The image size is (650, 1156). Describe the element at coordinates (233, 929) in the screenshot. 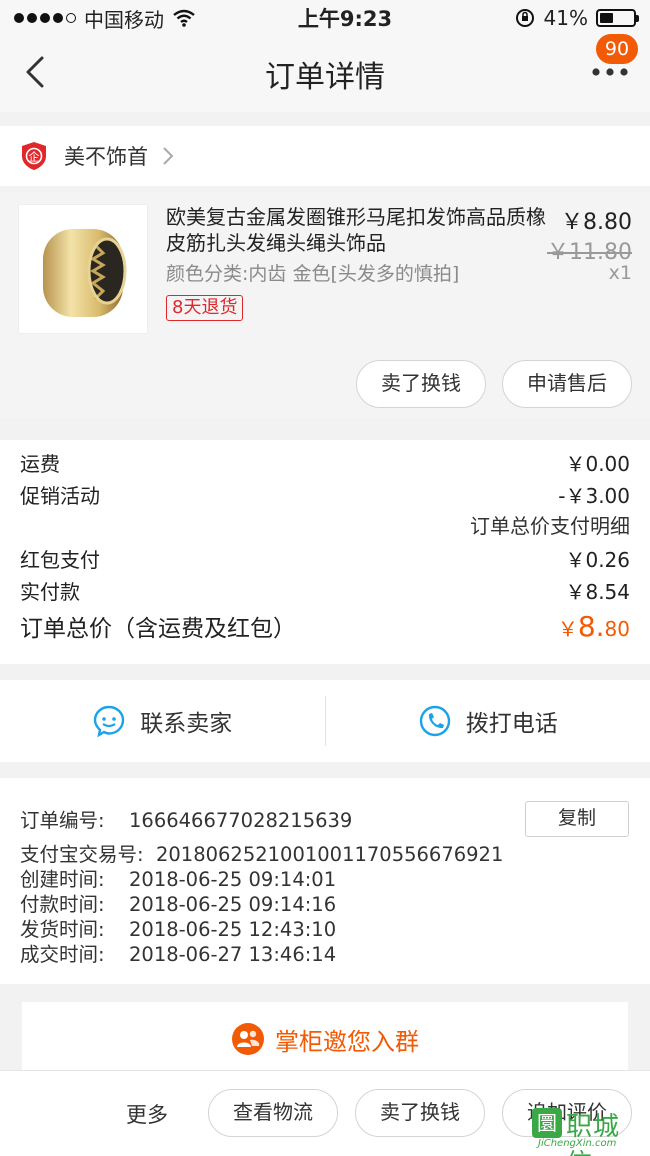

I see `shipped-time: 2018-06-25 12:43:10` at that location.